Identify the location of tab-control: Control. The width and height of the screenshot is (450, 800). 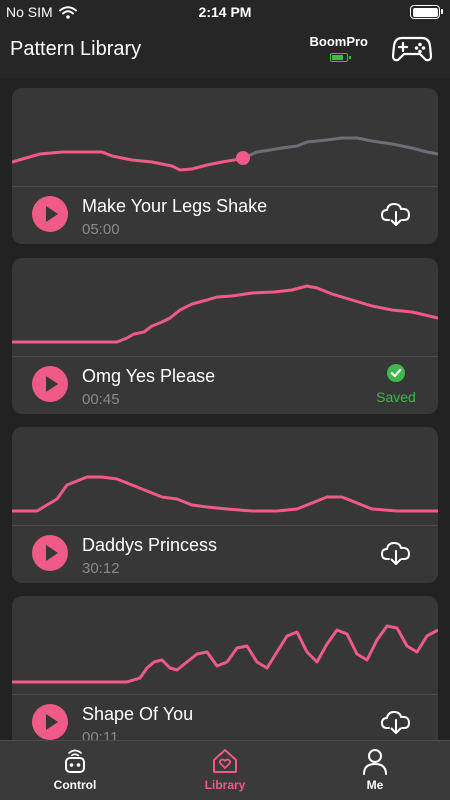
(75, 769).